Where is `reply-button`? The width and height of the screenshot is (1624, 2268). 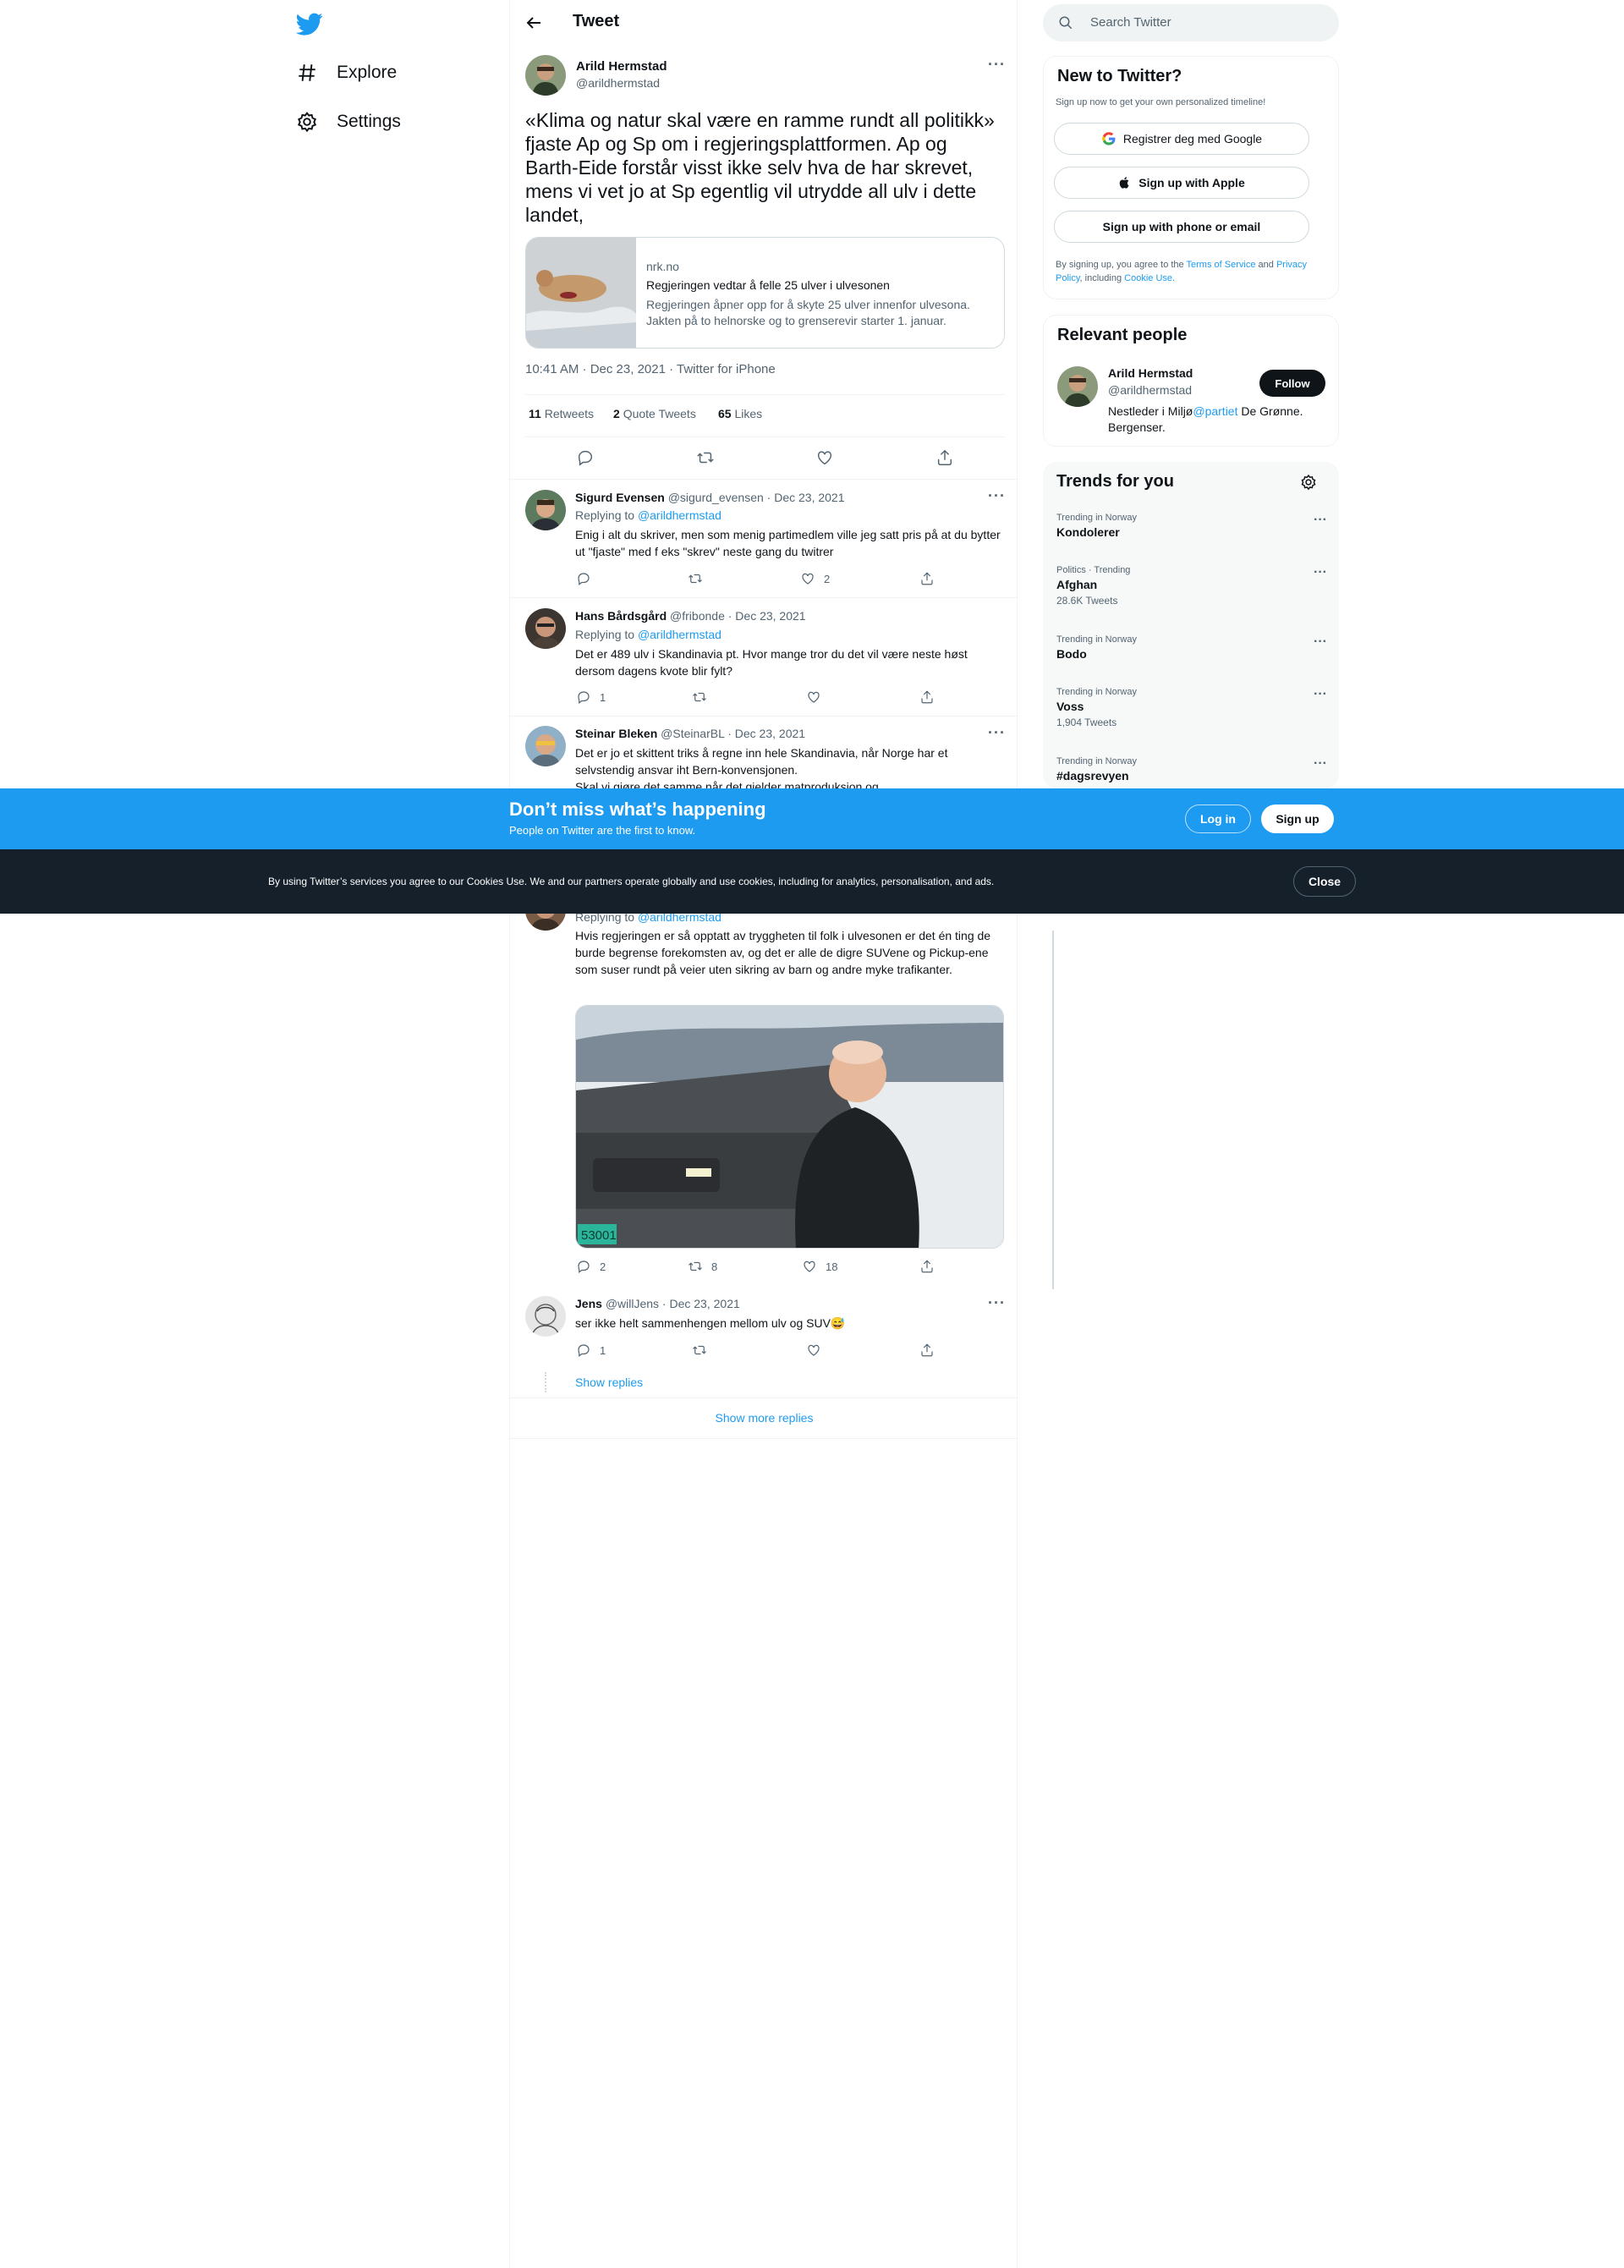
reply-button is located at coordinates (588, 578).